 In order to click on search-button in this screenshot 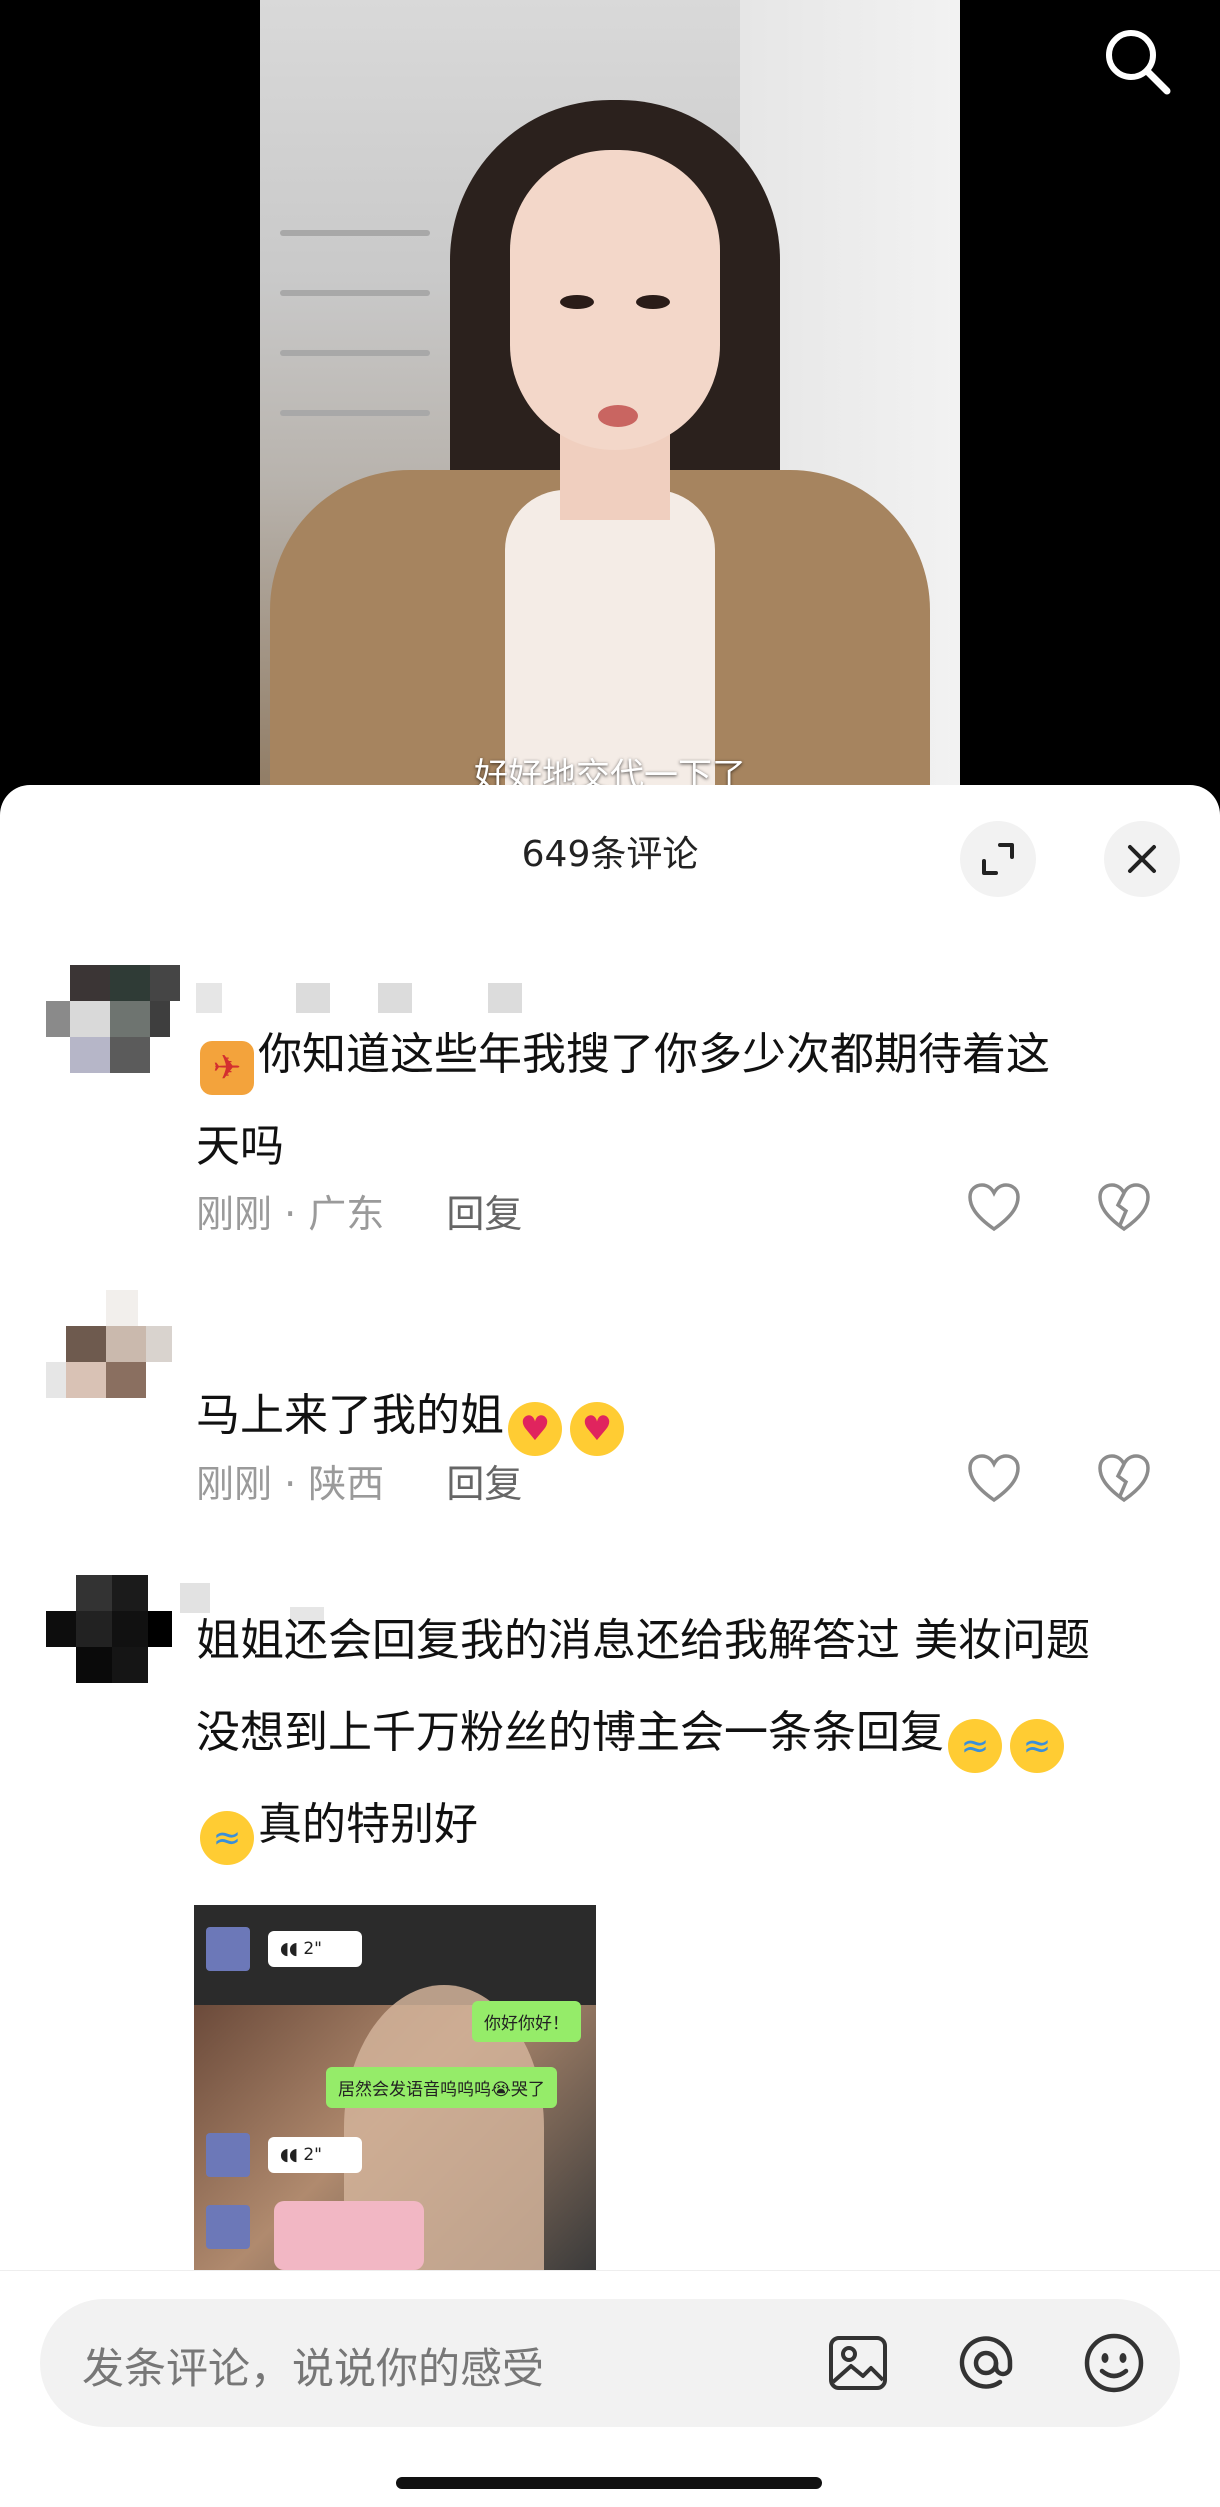, I will do `click(1137, 61)`.